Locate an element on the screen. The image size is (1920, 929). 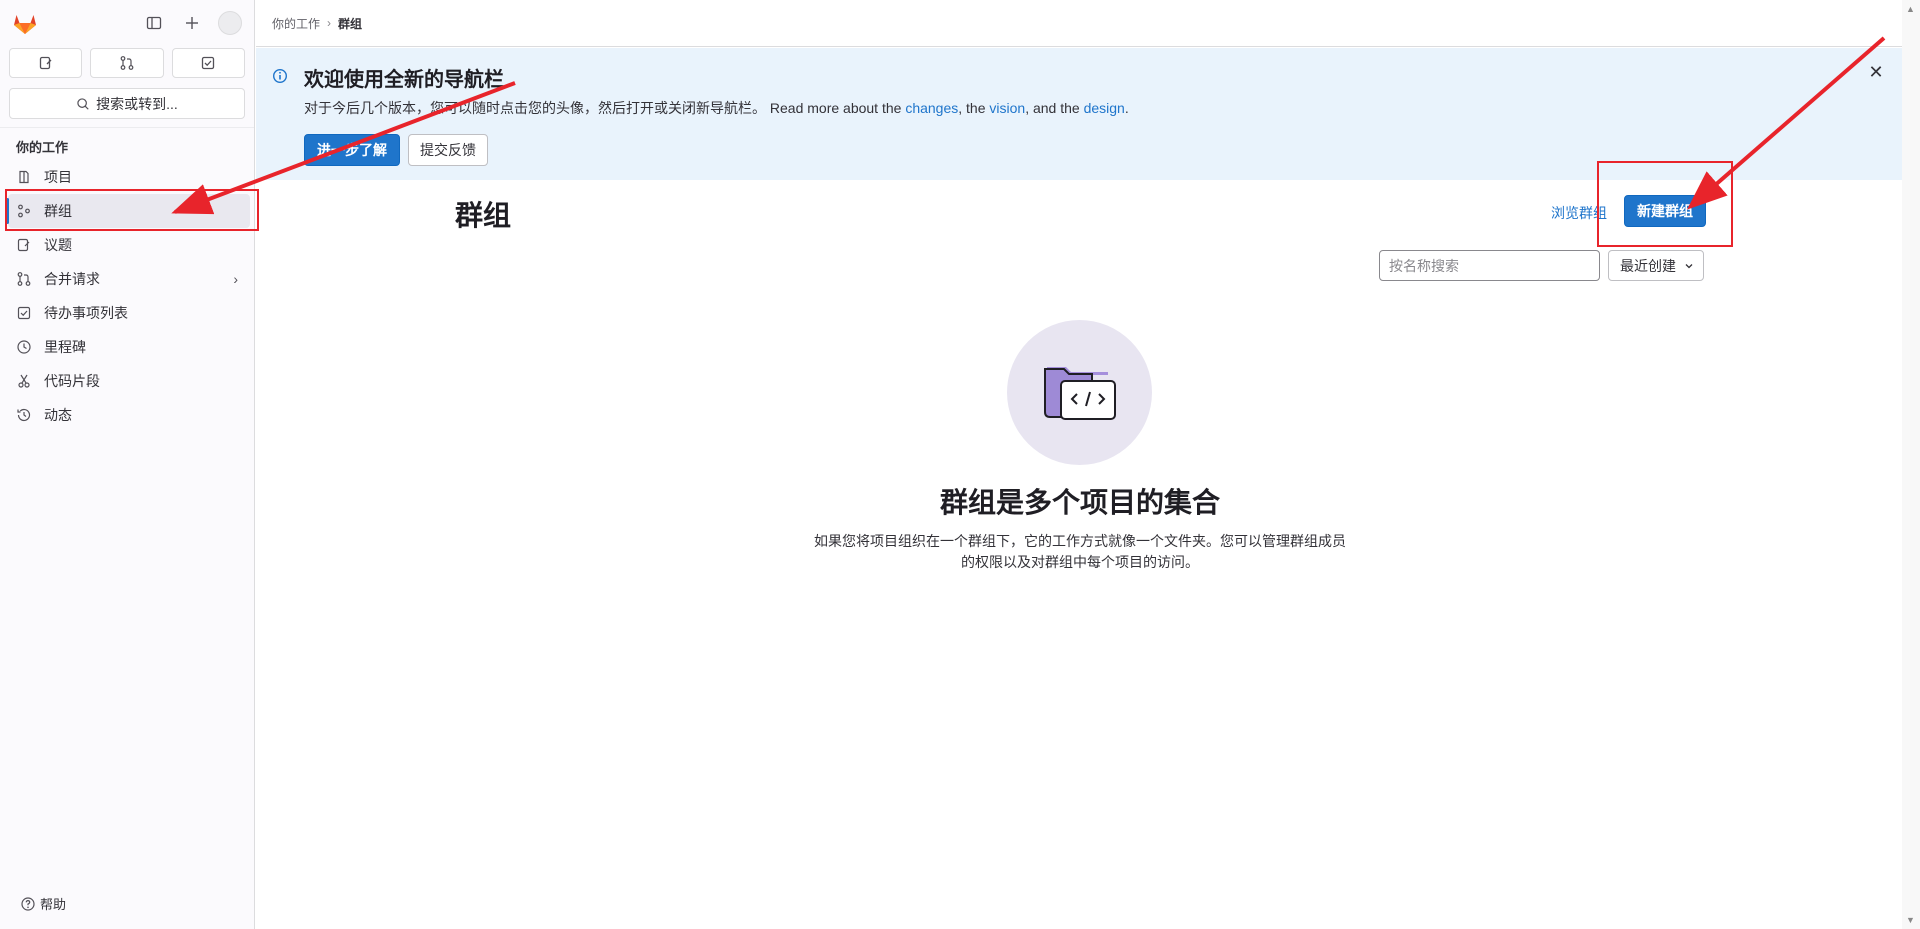
plus-icon is located at coordinates (192, 23).